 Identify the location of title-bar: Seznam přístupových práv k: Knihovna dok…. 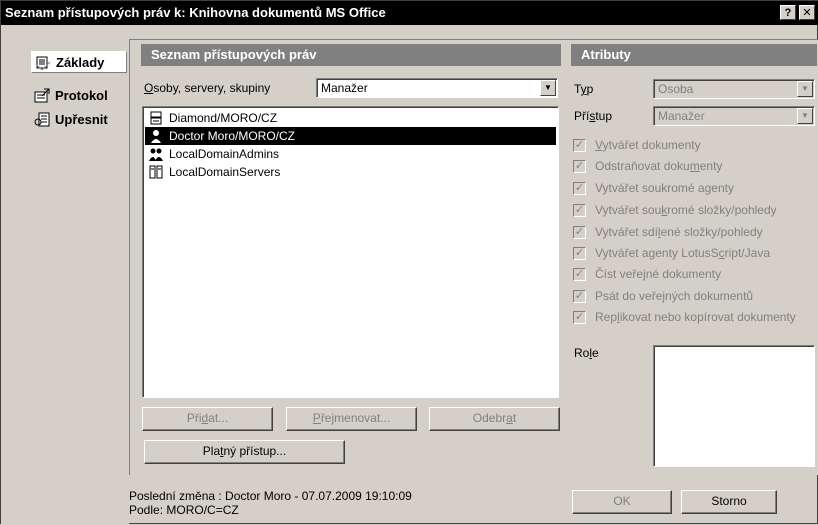
(409, 13).